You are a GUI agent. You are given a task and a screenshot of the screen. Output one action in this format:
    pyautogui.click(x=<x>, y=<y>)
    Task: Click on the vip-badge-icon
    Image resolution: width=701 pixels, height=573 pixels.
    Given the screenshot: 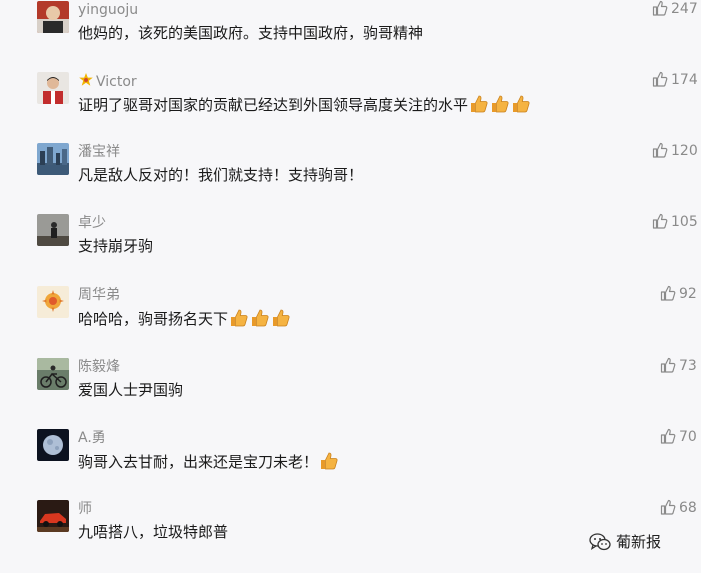 What is the action you would take?
    pyautogui.click(x=86, y=79)
    